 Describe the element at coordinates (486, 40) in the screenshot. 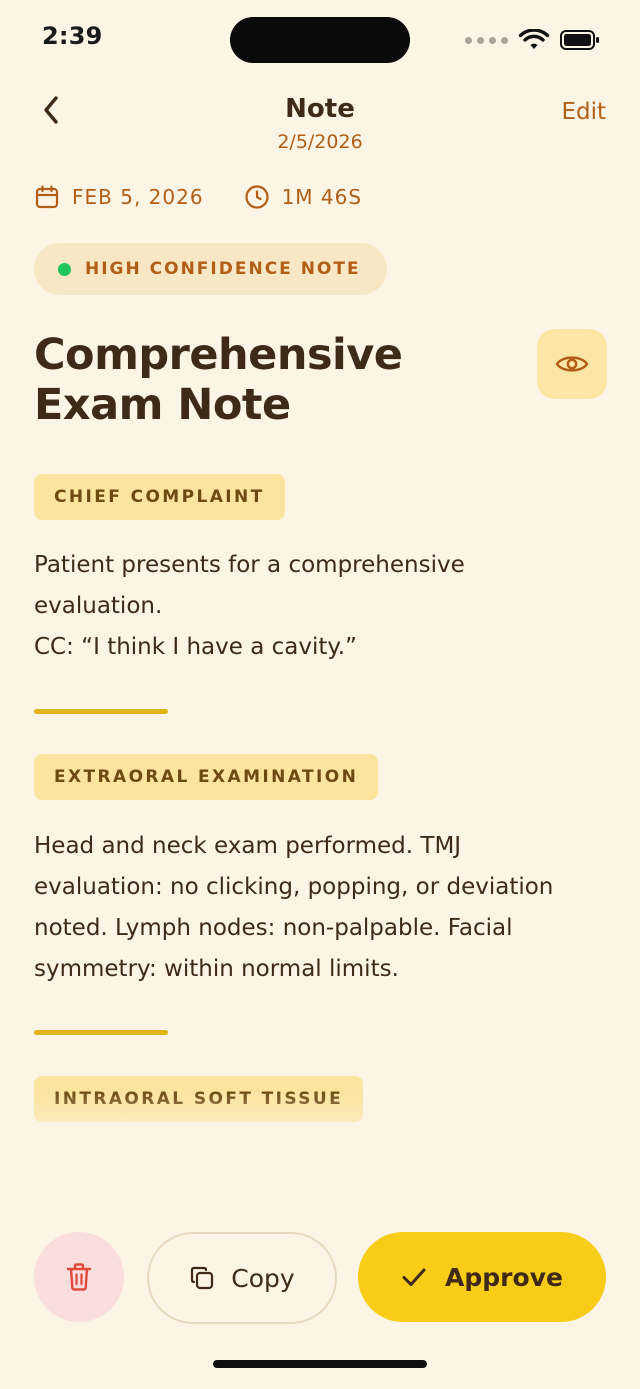

I see `cellular-signal-icon` at that location.